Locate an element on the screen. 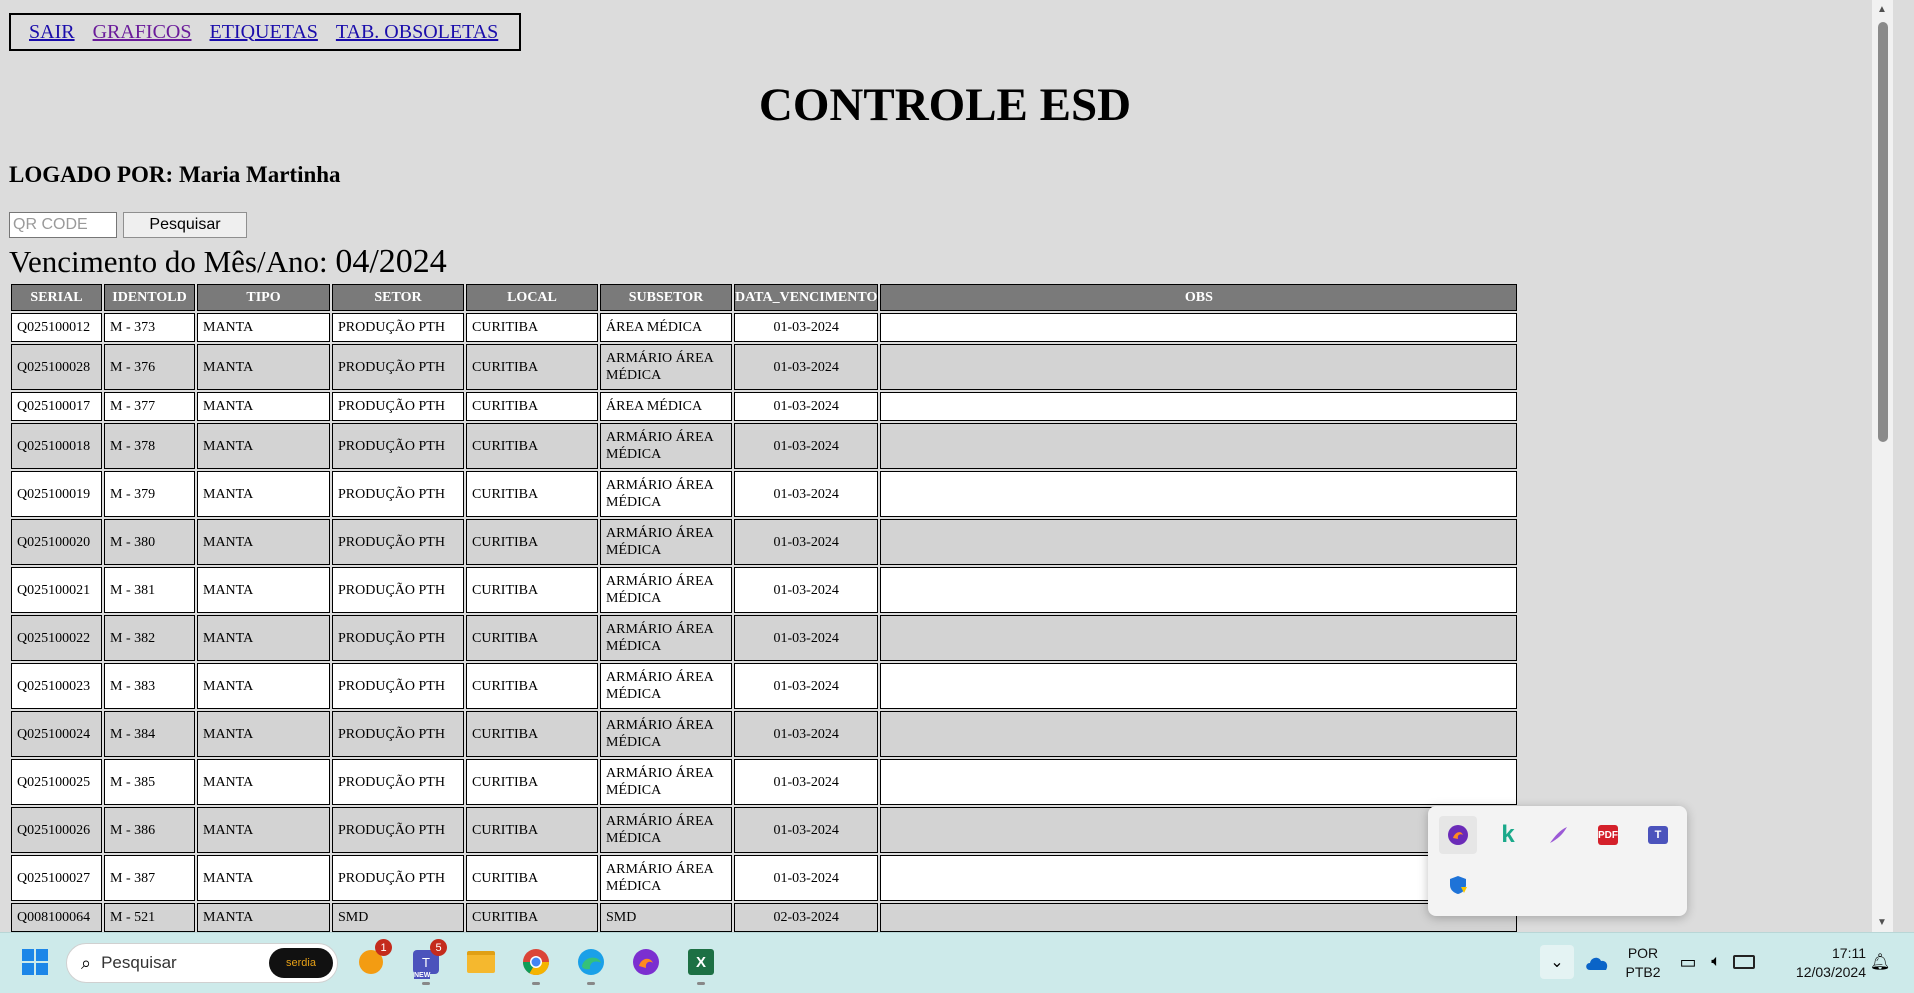 The height and width of the screenshot is (993, 1914). nav-sair-link: SAIR is located at coordinates (52, 32).